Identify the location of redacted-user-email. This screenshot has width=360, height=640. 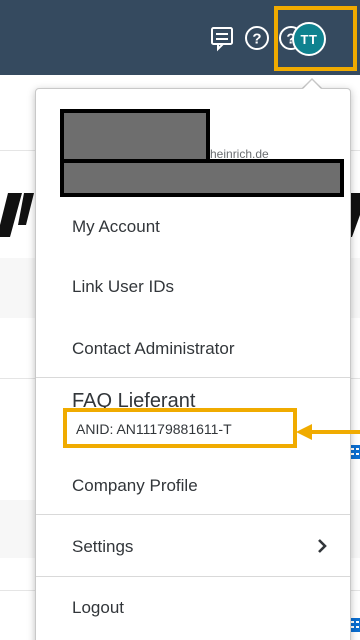
(202, 178).